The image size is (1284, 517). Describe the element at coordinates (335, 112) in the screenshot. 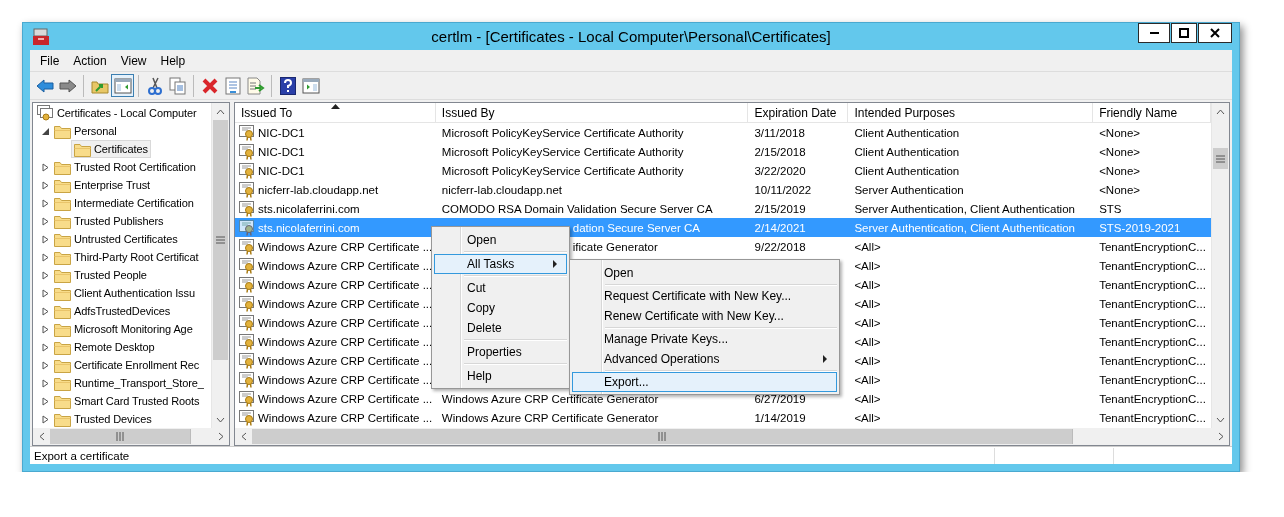

I see `column-header: Issued To` at that location.